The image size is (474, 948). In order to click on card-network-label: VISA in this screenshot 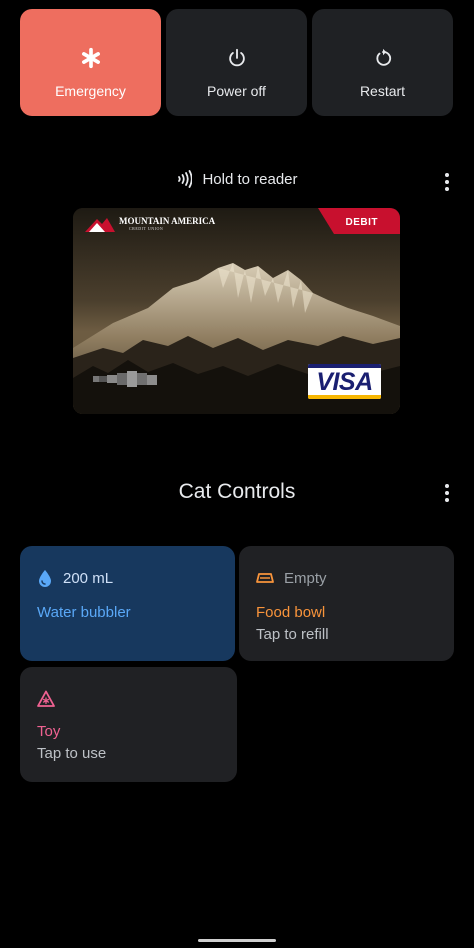, I will do `click(344, 382)`.